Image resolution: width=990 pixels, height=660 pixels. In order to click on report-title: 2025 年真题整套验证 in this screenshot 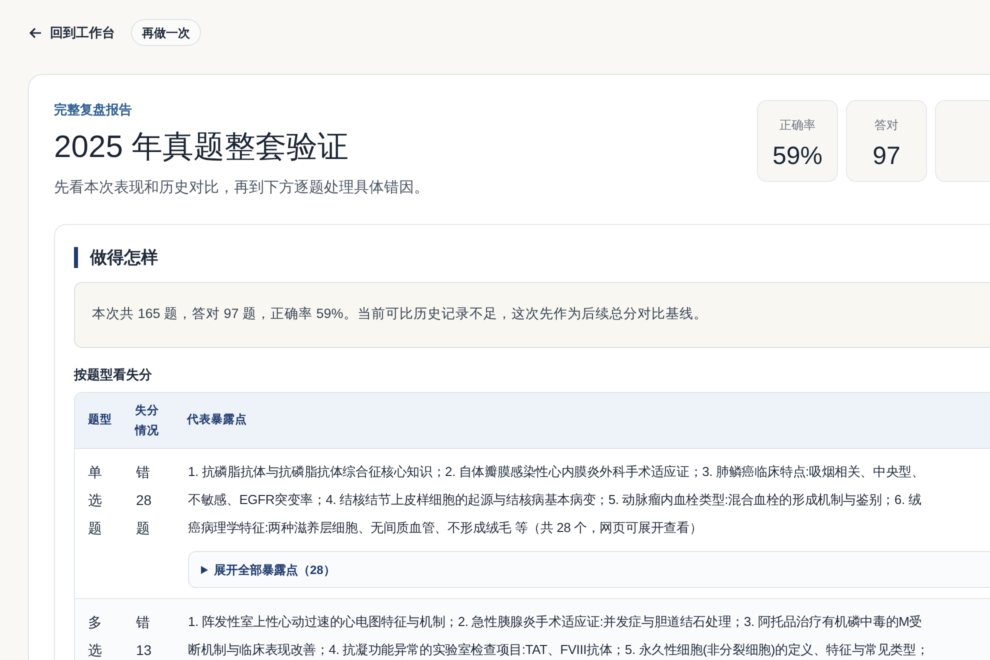, I will do `click(202, 147)`.